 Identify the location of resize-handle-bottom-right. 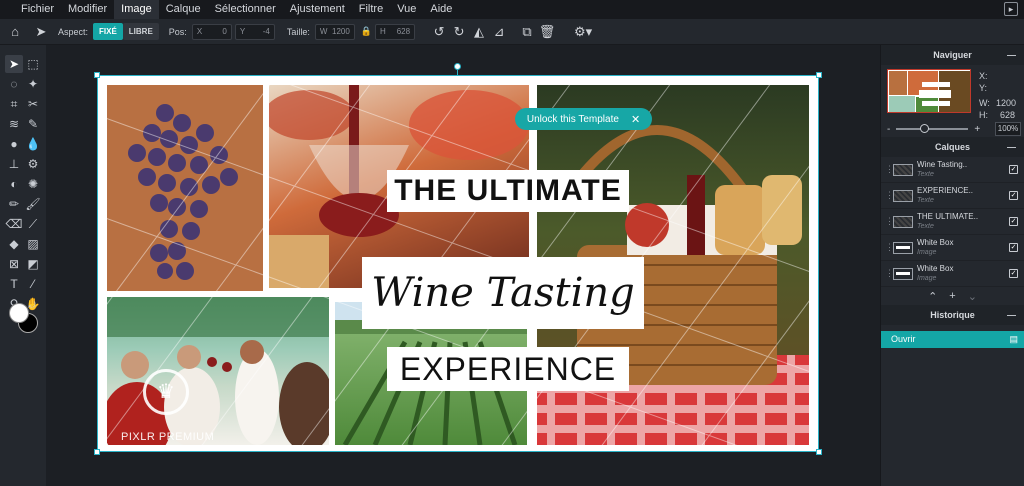
(819, 452).